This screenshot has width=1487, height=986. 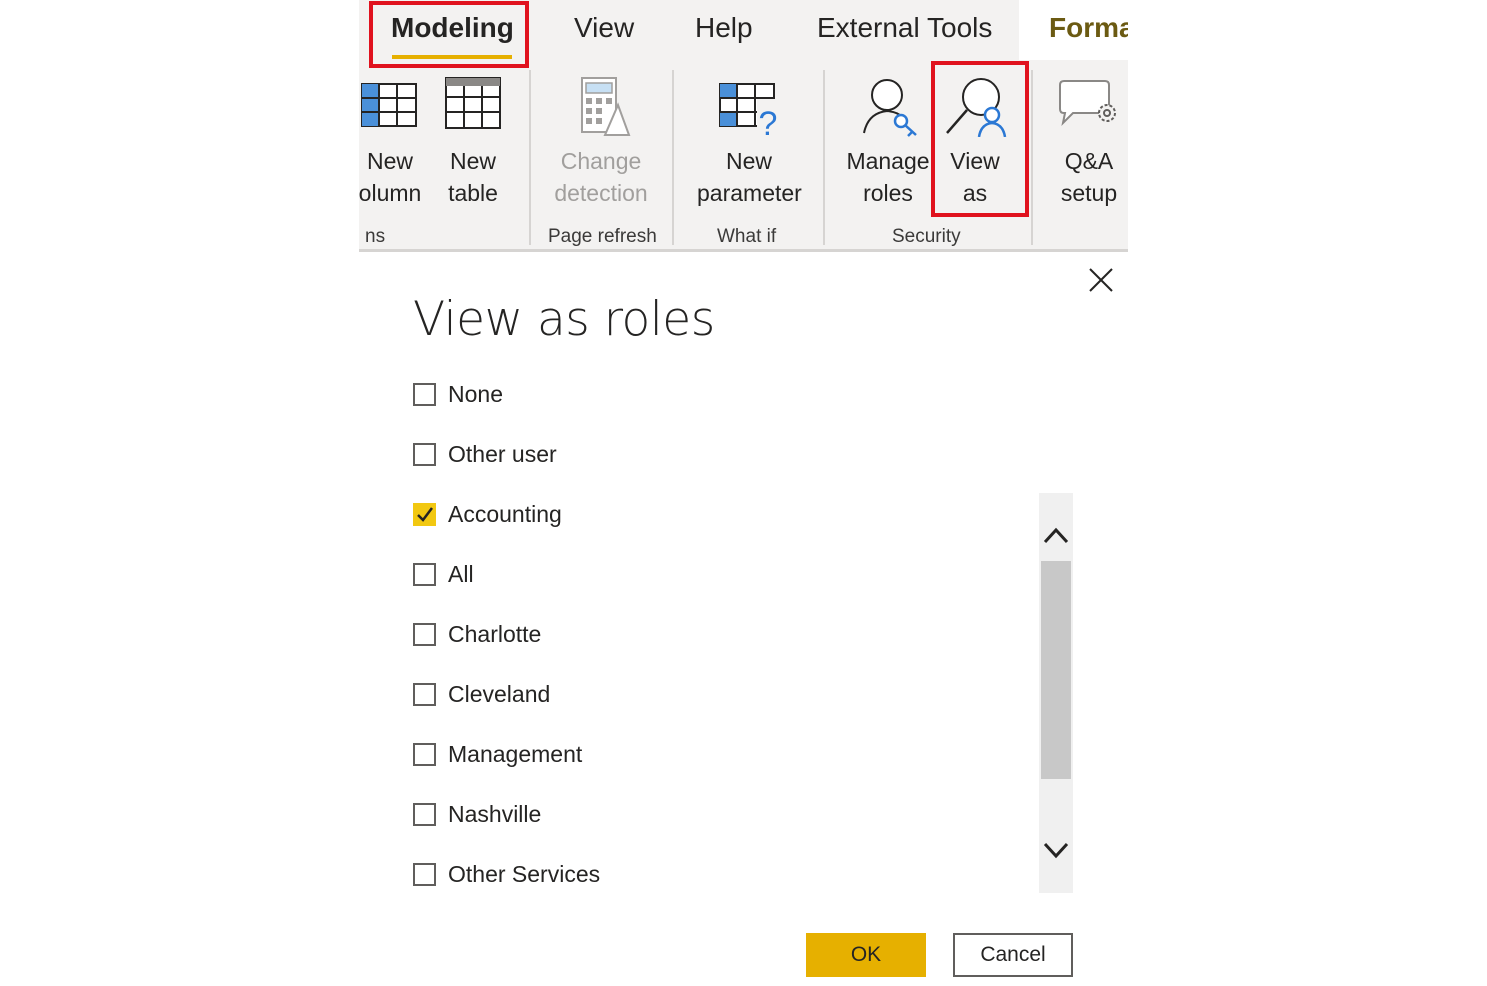 I want to click on modeling-tab-highlight, so click(x=449, y=34).